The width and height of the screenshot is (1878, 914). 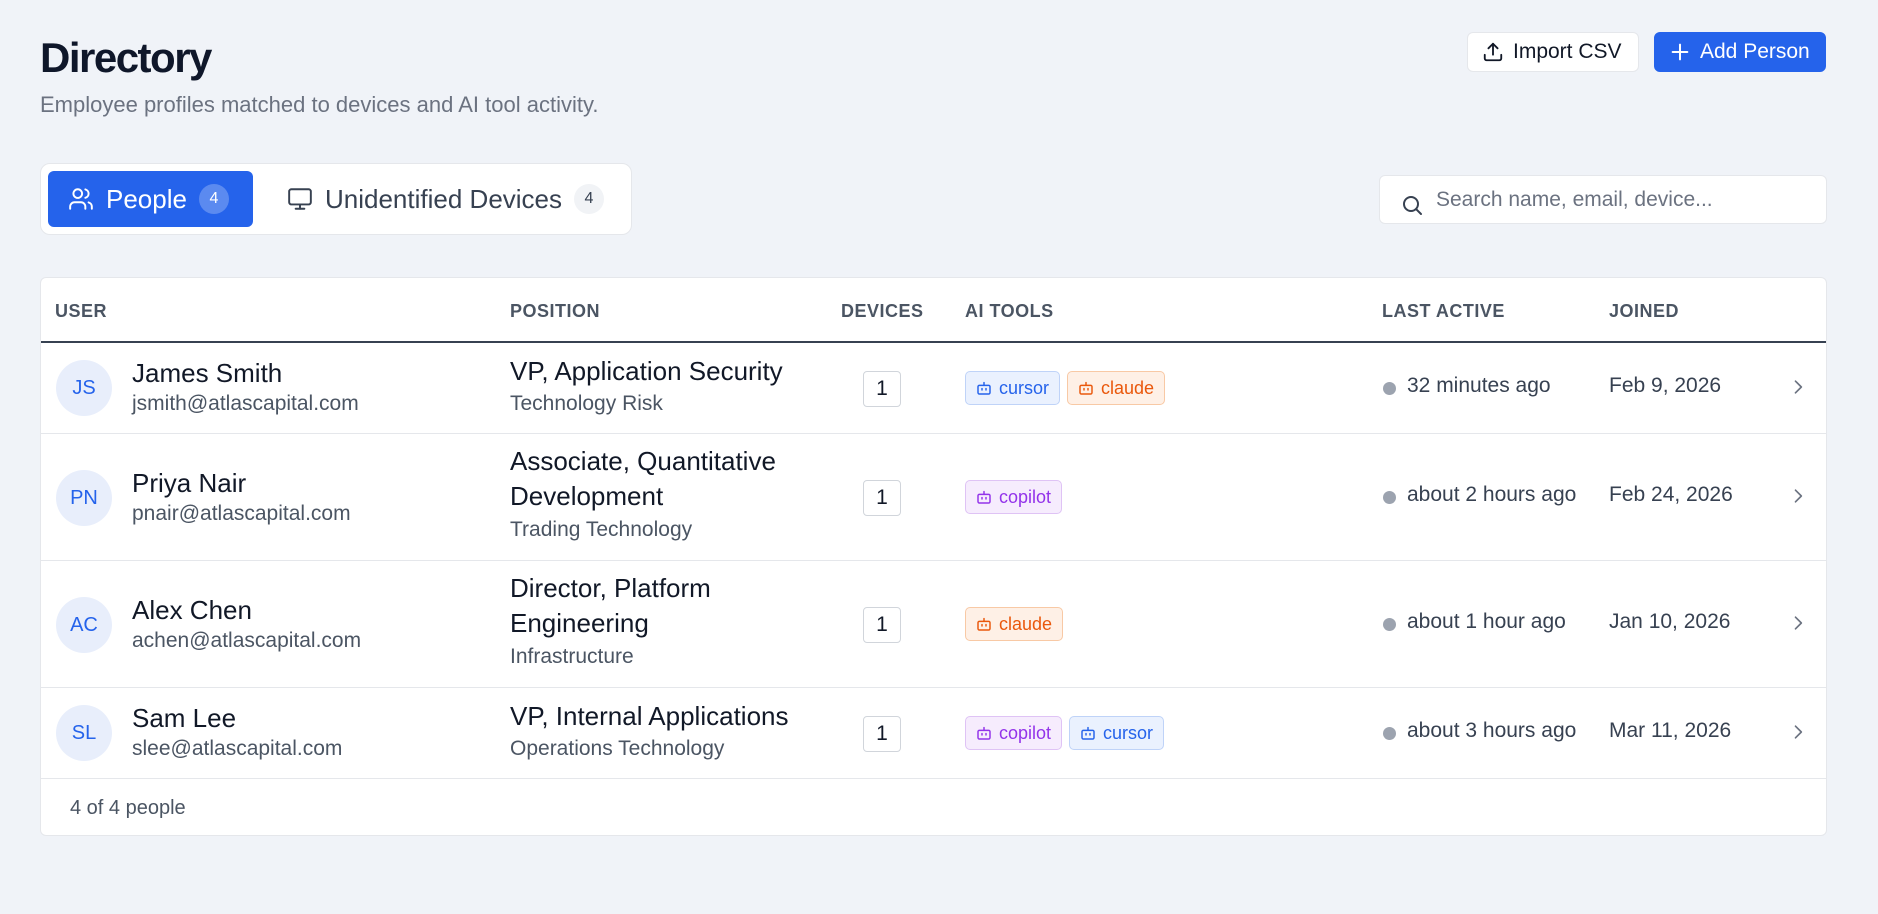 I want to click on position-department: Operations Technology, so click(x=617, y=748).